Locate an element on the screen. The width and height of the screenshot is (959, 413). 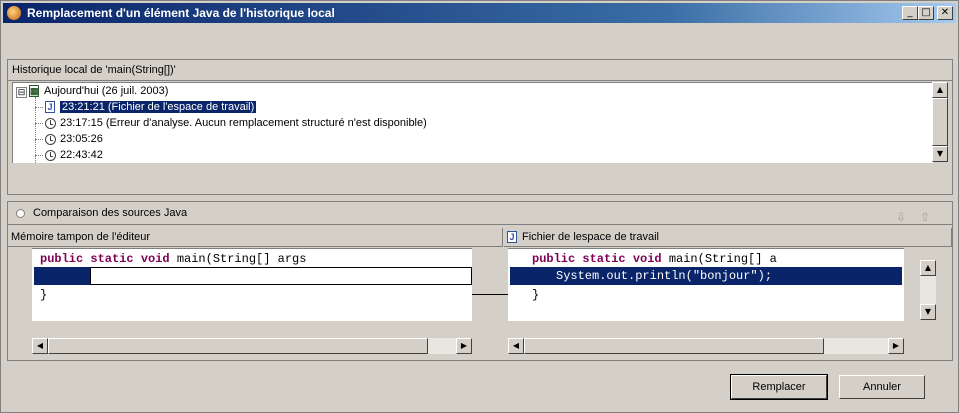
right-hscrollbar: ◀ ▶ is located at coordinates (706, 346).